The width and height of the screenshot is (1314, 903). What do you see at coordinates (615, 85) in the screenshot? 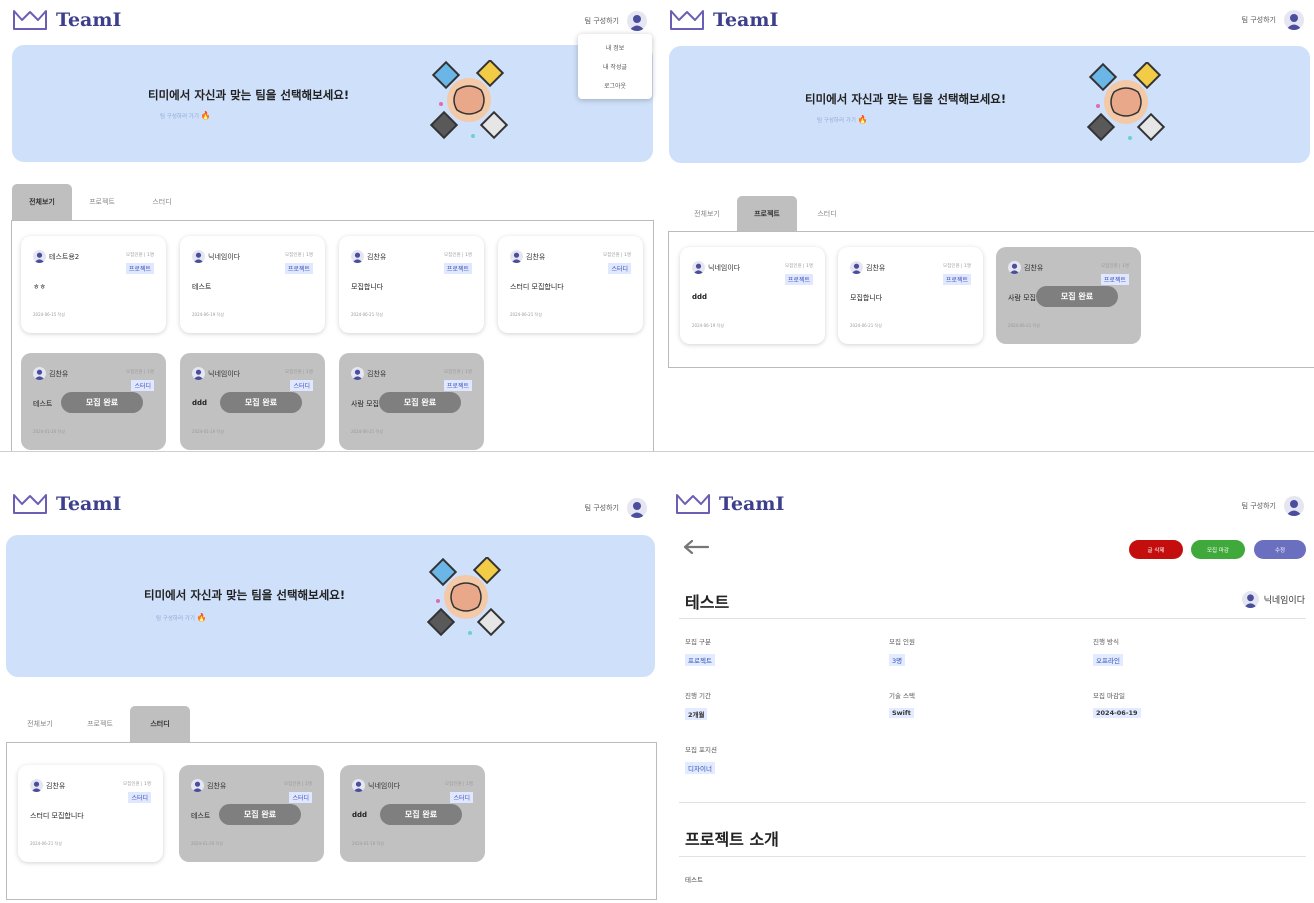
I see `menu-logout: 로그아웃` at bounding box center [615, 85].